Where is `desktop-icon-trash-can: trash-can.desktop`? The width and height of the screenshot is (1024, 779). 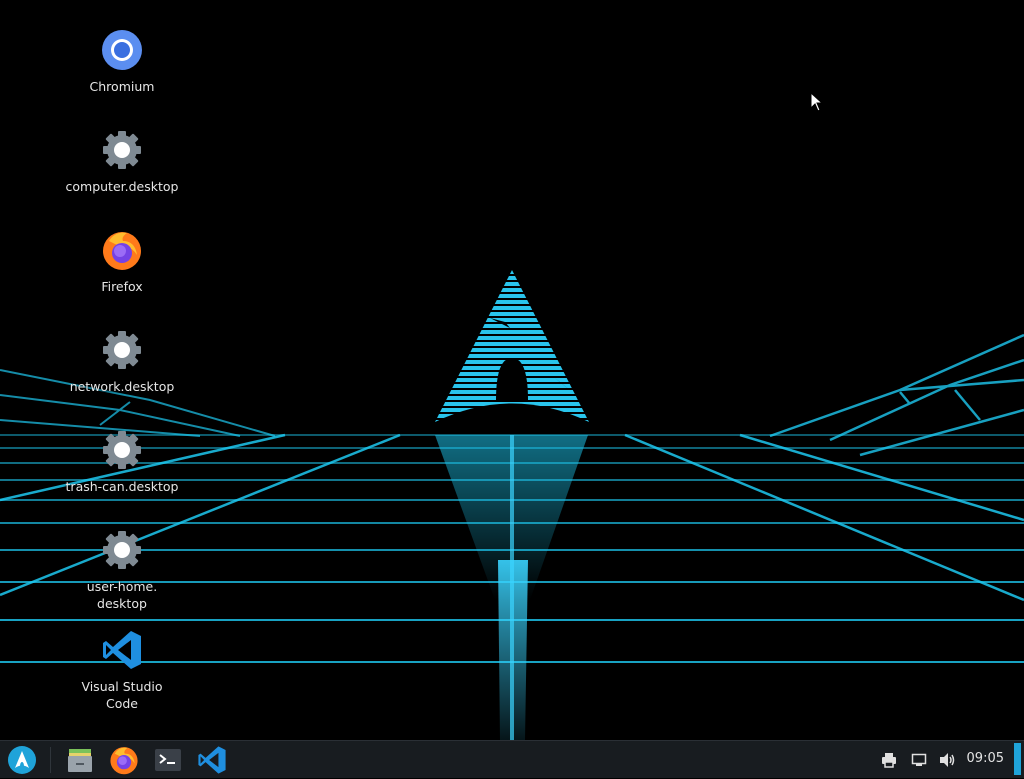
desktop-icon-trash-can: trash-can.desktop is located at coordinates (122, 461).